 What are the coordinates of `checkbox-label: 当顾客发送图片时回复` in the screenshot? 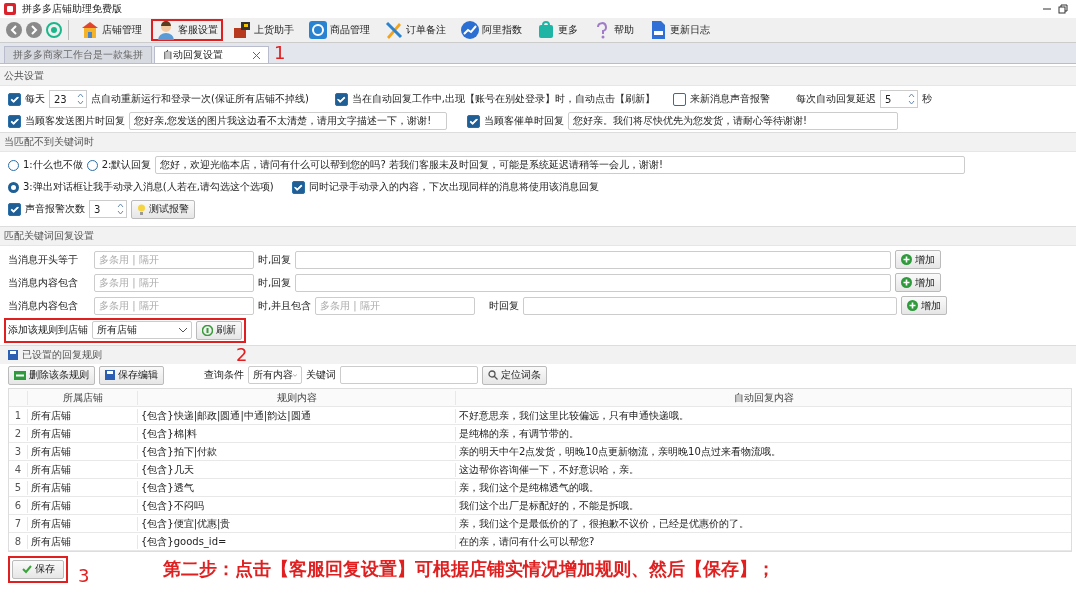 It's located at (75, 121).